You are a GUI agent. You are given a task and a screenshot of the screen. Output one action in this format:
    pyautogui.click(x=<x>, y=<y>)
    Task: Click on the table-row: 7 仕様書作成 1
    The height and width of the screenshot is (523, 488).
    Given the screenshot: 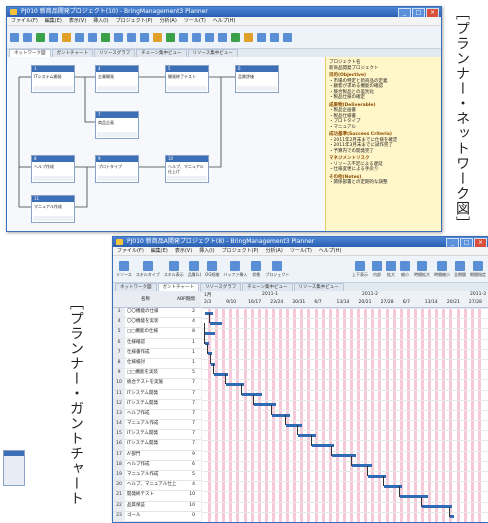 What is the action you would take?
    pyautogui.click(x=157, y=353)
    